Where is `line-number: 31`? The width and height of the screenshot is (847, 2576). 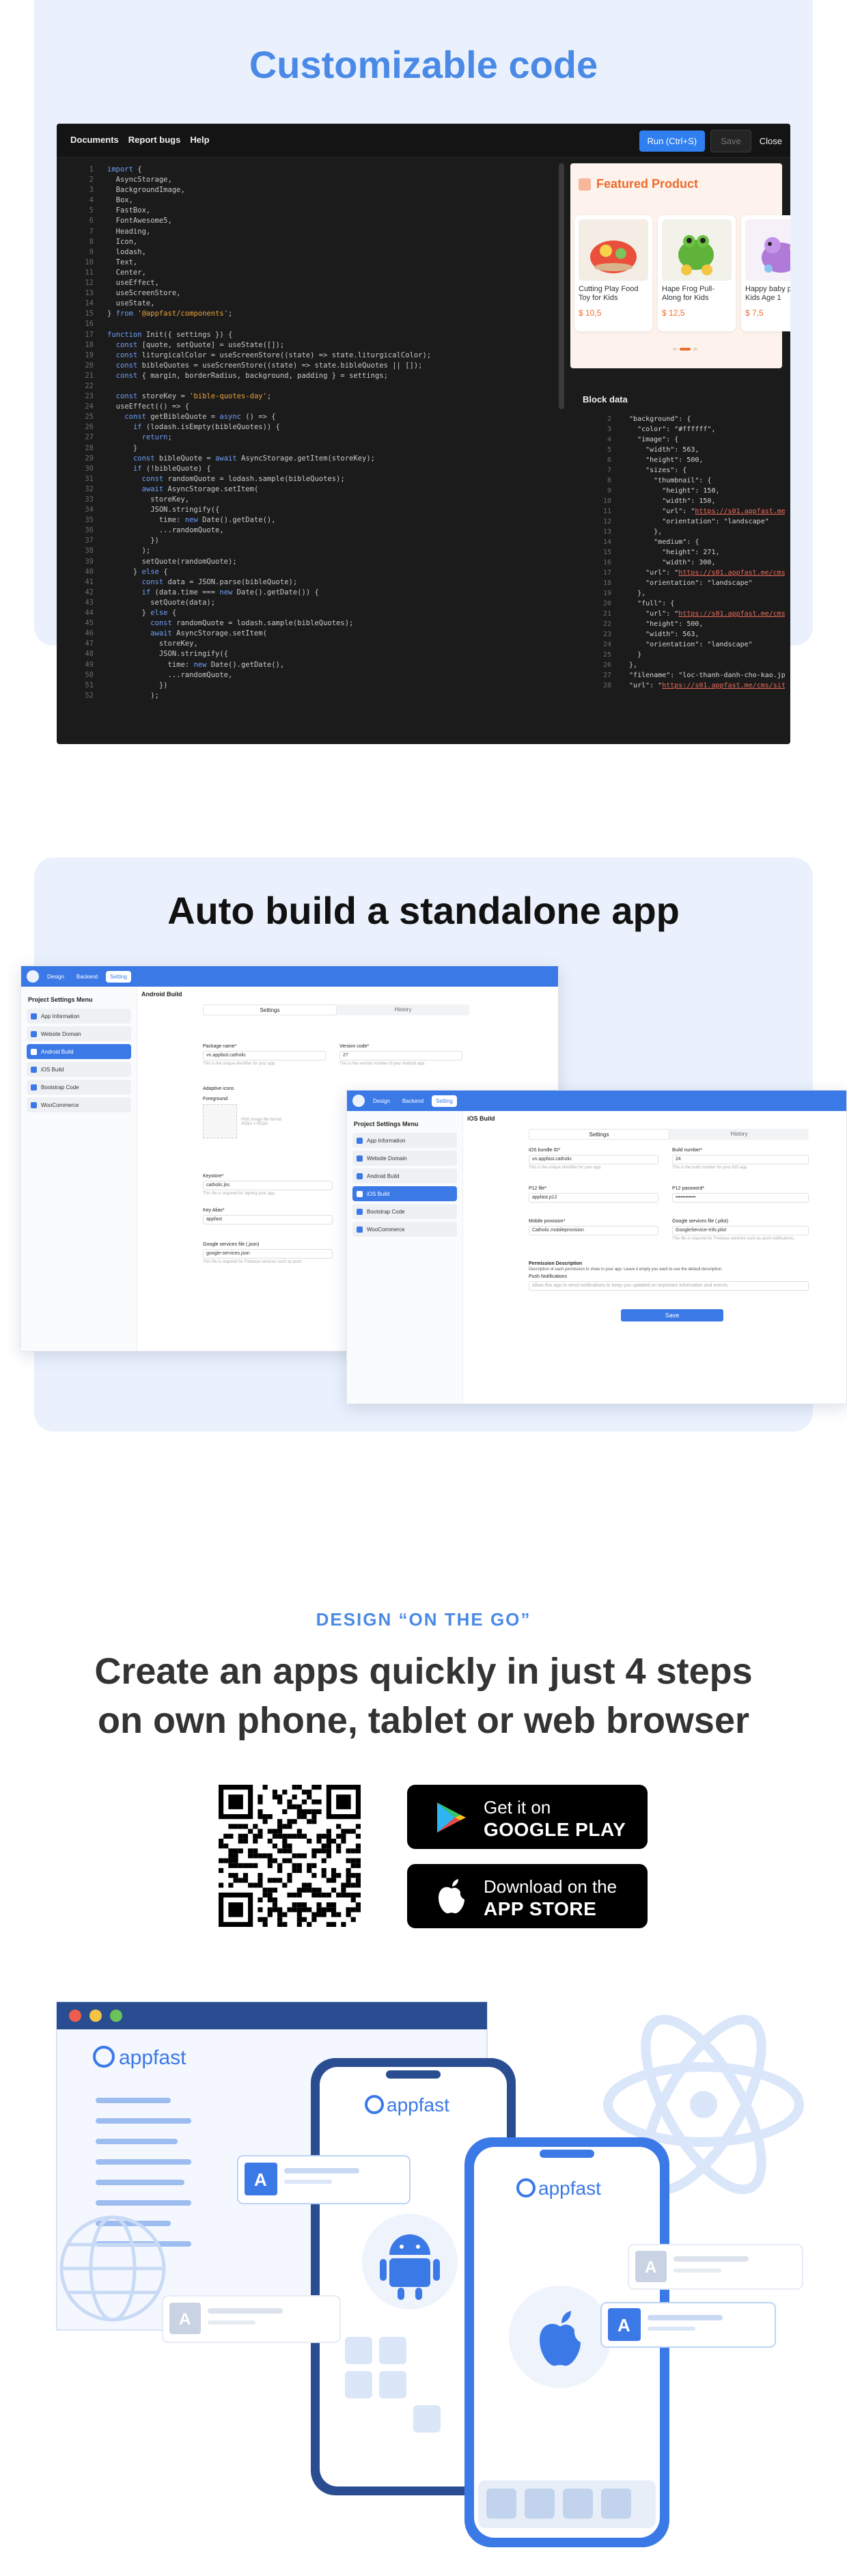 line-number: 31 is located at coordinates (89, 478).